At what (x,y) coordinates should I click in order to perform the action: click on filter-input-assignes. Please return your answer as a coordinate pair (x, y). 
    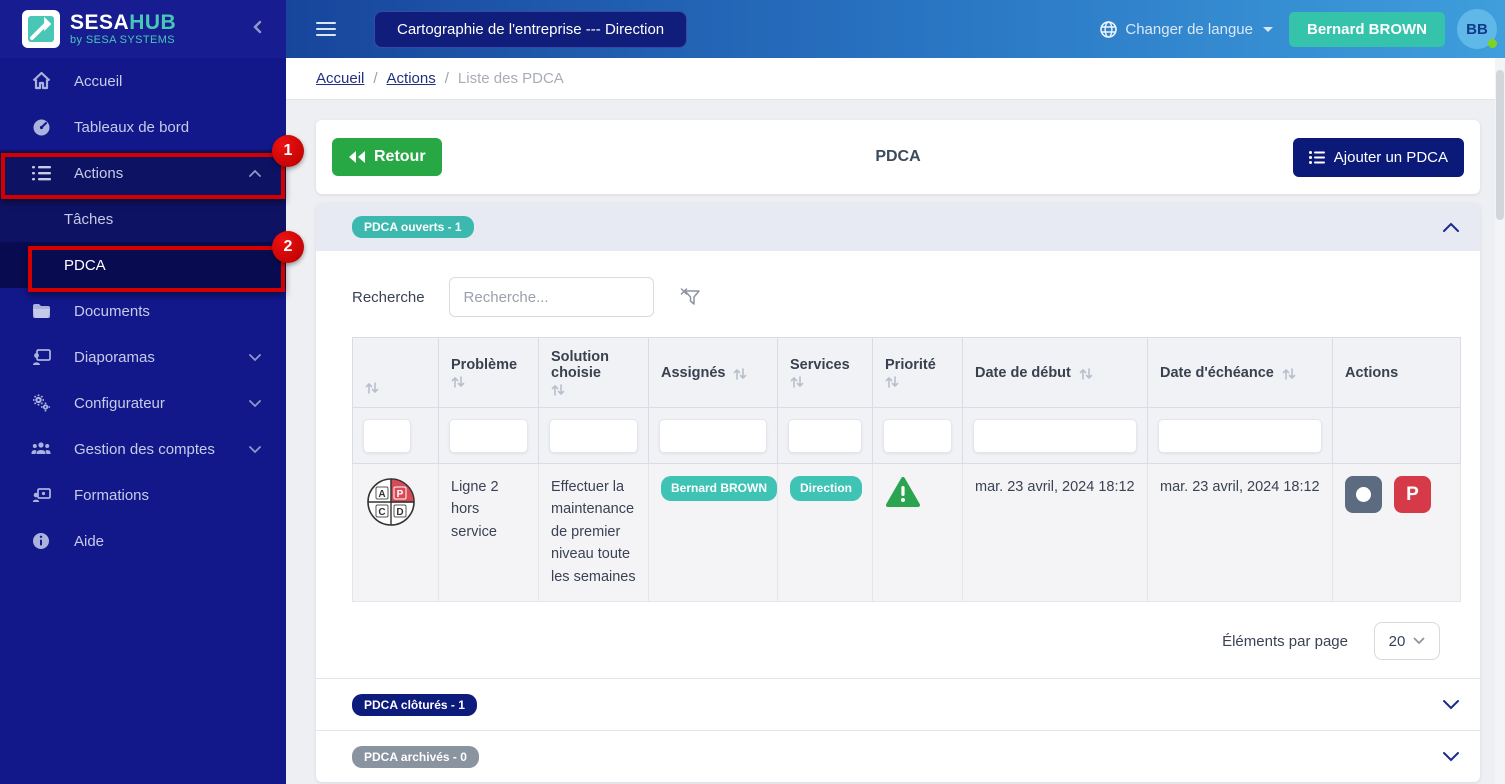
    Looking at the image, I should click on (713, 435).